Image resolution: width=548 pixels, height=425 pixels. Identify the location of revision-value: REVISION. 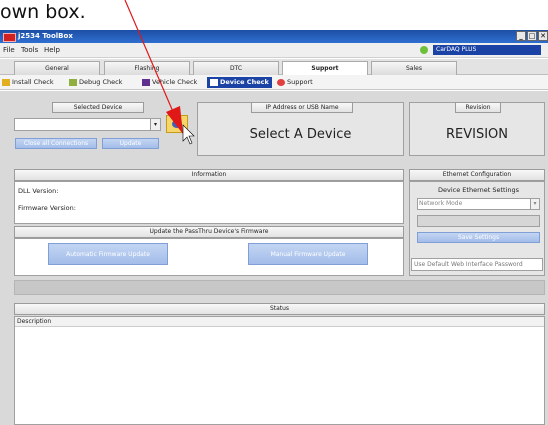
(477, 134).